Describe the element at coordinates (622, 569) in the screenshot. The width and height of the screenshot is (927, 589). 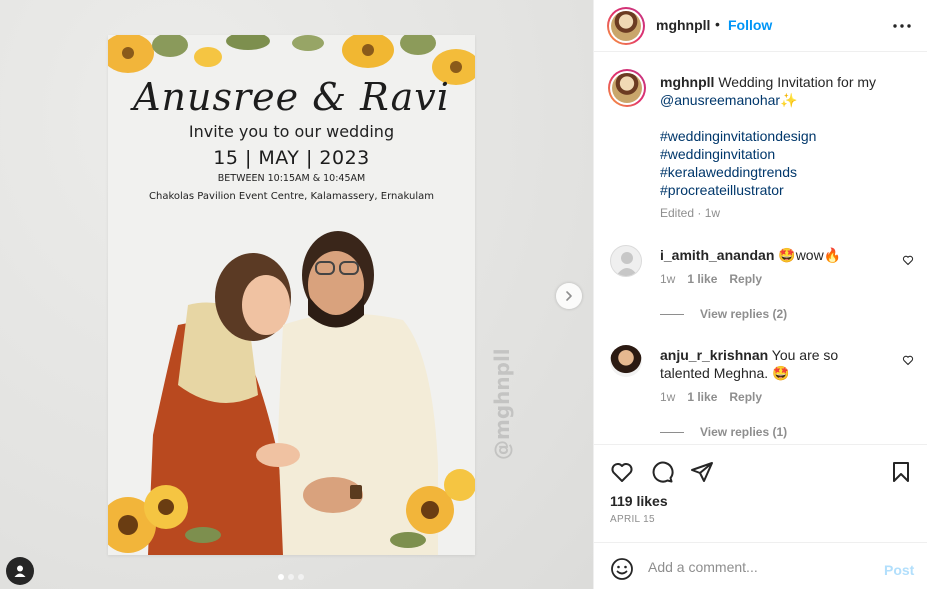
I see `emoji-smile-icon` at that location.